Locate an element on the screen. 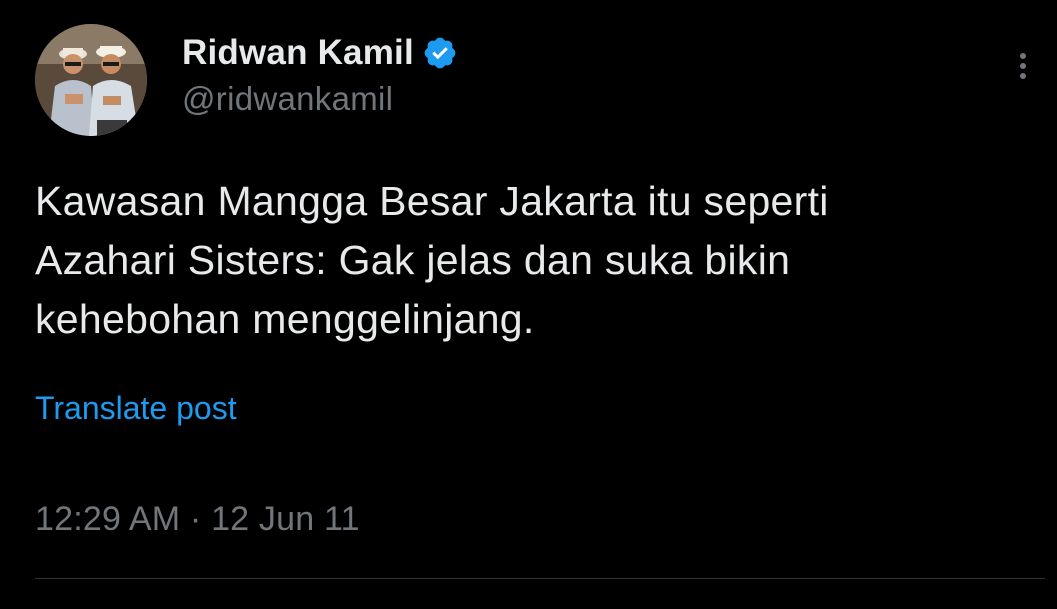 The height and width of the screenshot is (609, 1057). post-text-line: kehebohan menggelinjang. is located at coordinates (285, 319).